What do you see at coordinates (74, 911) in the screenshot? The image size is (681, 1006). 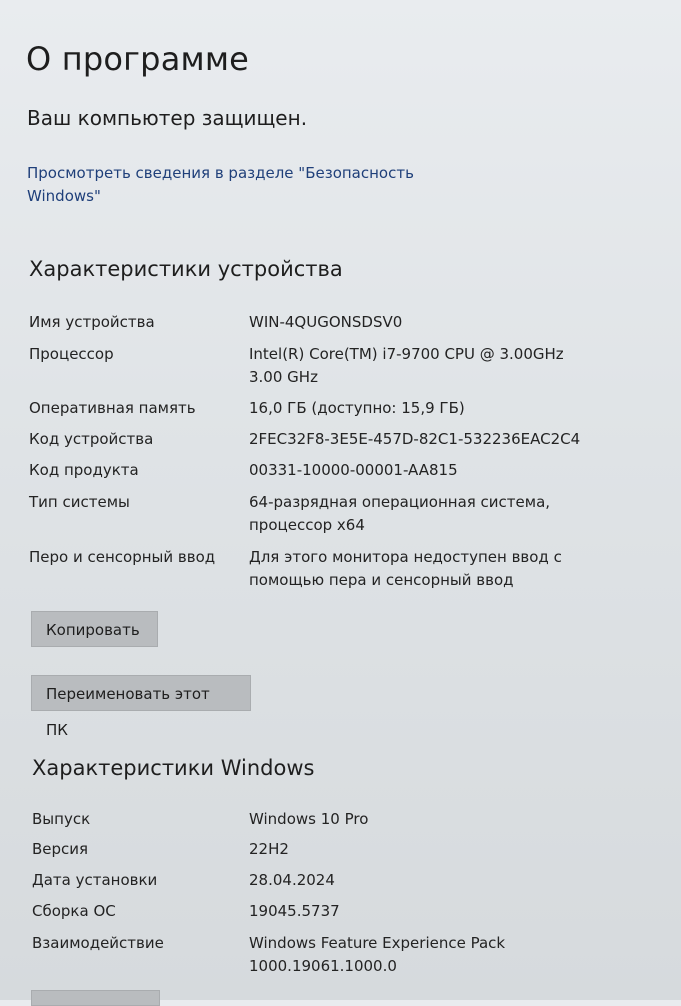 I see `spec-label: Сборка ОС` at bounding box center [74, 911].